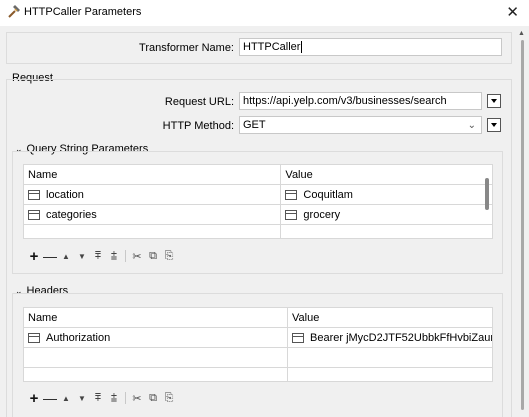 This screenshot has height=417, width=529. I want to click on chevron-down-icon: ⌄, so click(471, 125).